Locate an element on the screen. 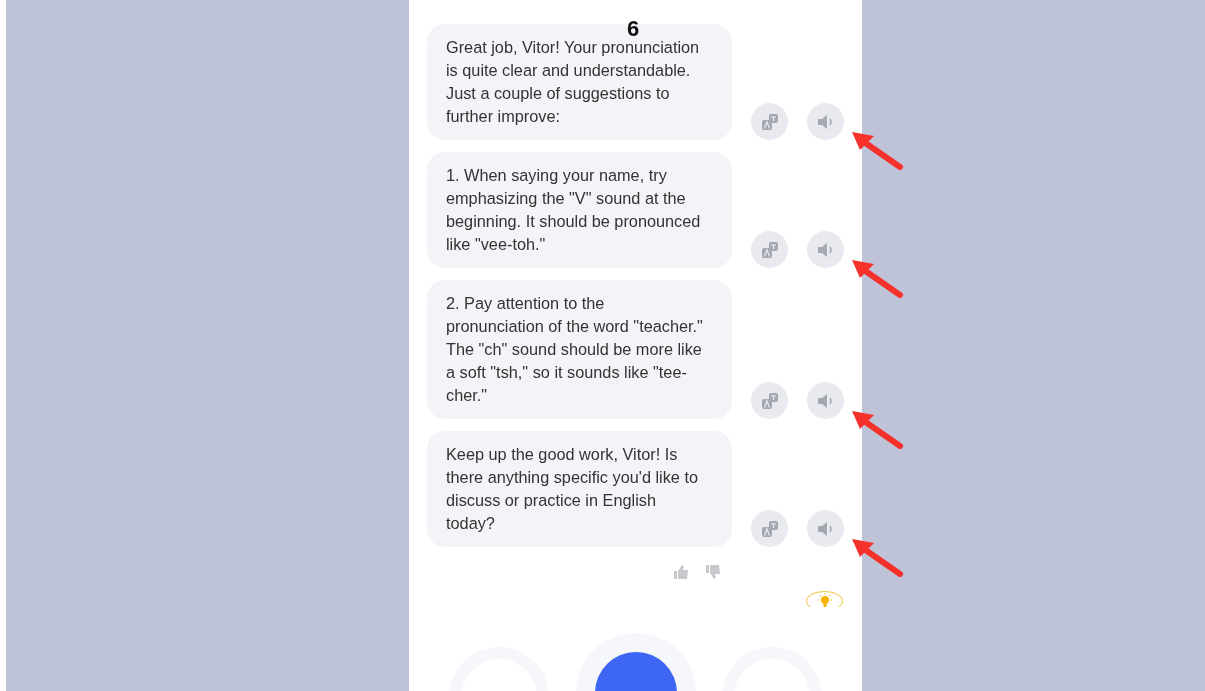  annotation-number: 6 is located at coordinates (633, 28).